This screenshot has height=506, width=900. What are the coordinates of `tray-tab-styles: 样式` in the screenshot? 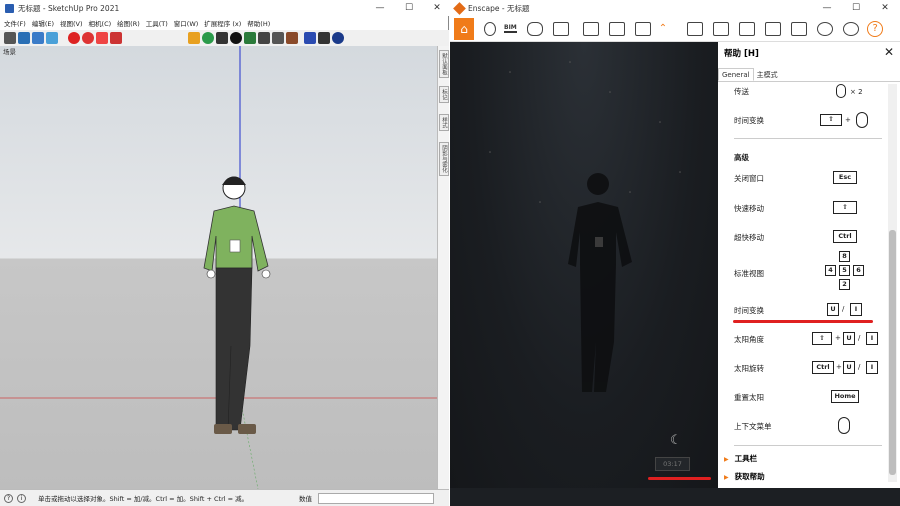 It's located at (444, 122).